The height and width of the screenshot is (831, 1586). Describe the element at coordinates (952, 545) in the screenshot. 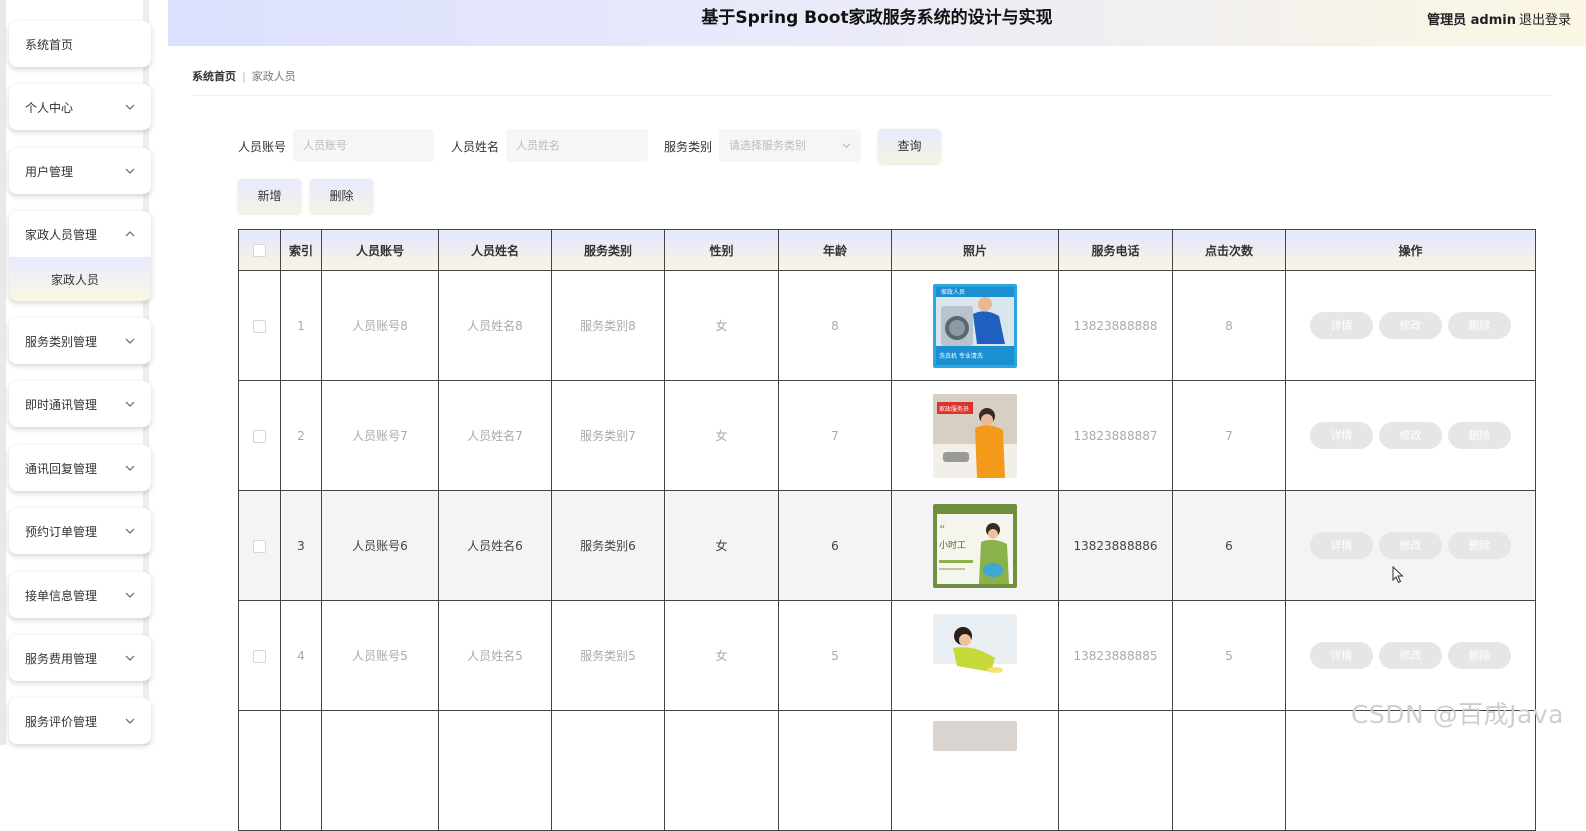

I see `photo-caption: 小时工` at that location.